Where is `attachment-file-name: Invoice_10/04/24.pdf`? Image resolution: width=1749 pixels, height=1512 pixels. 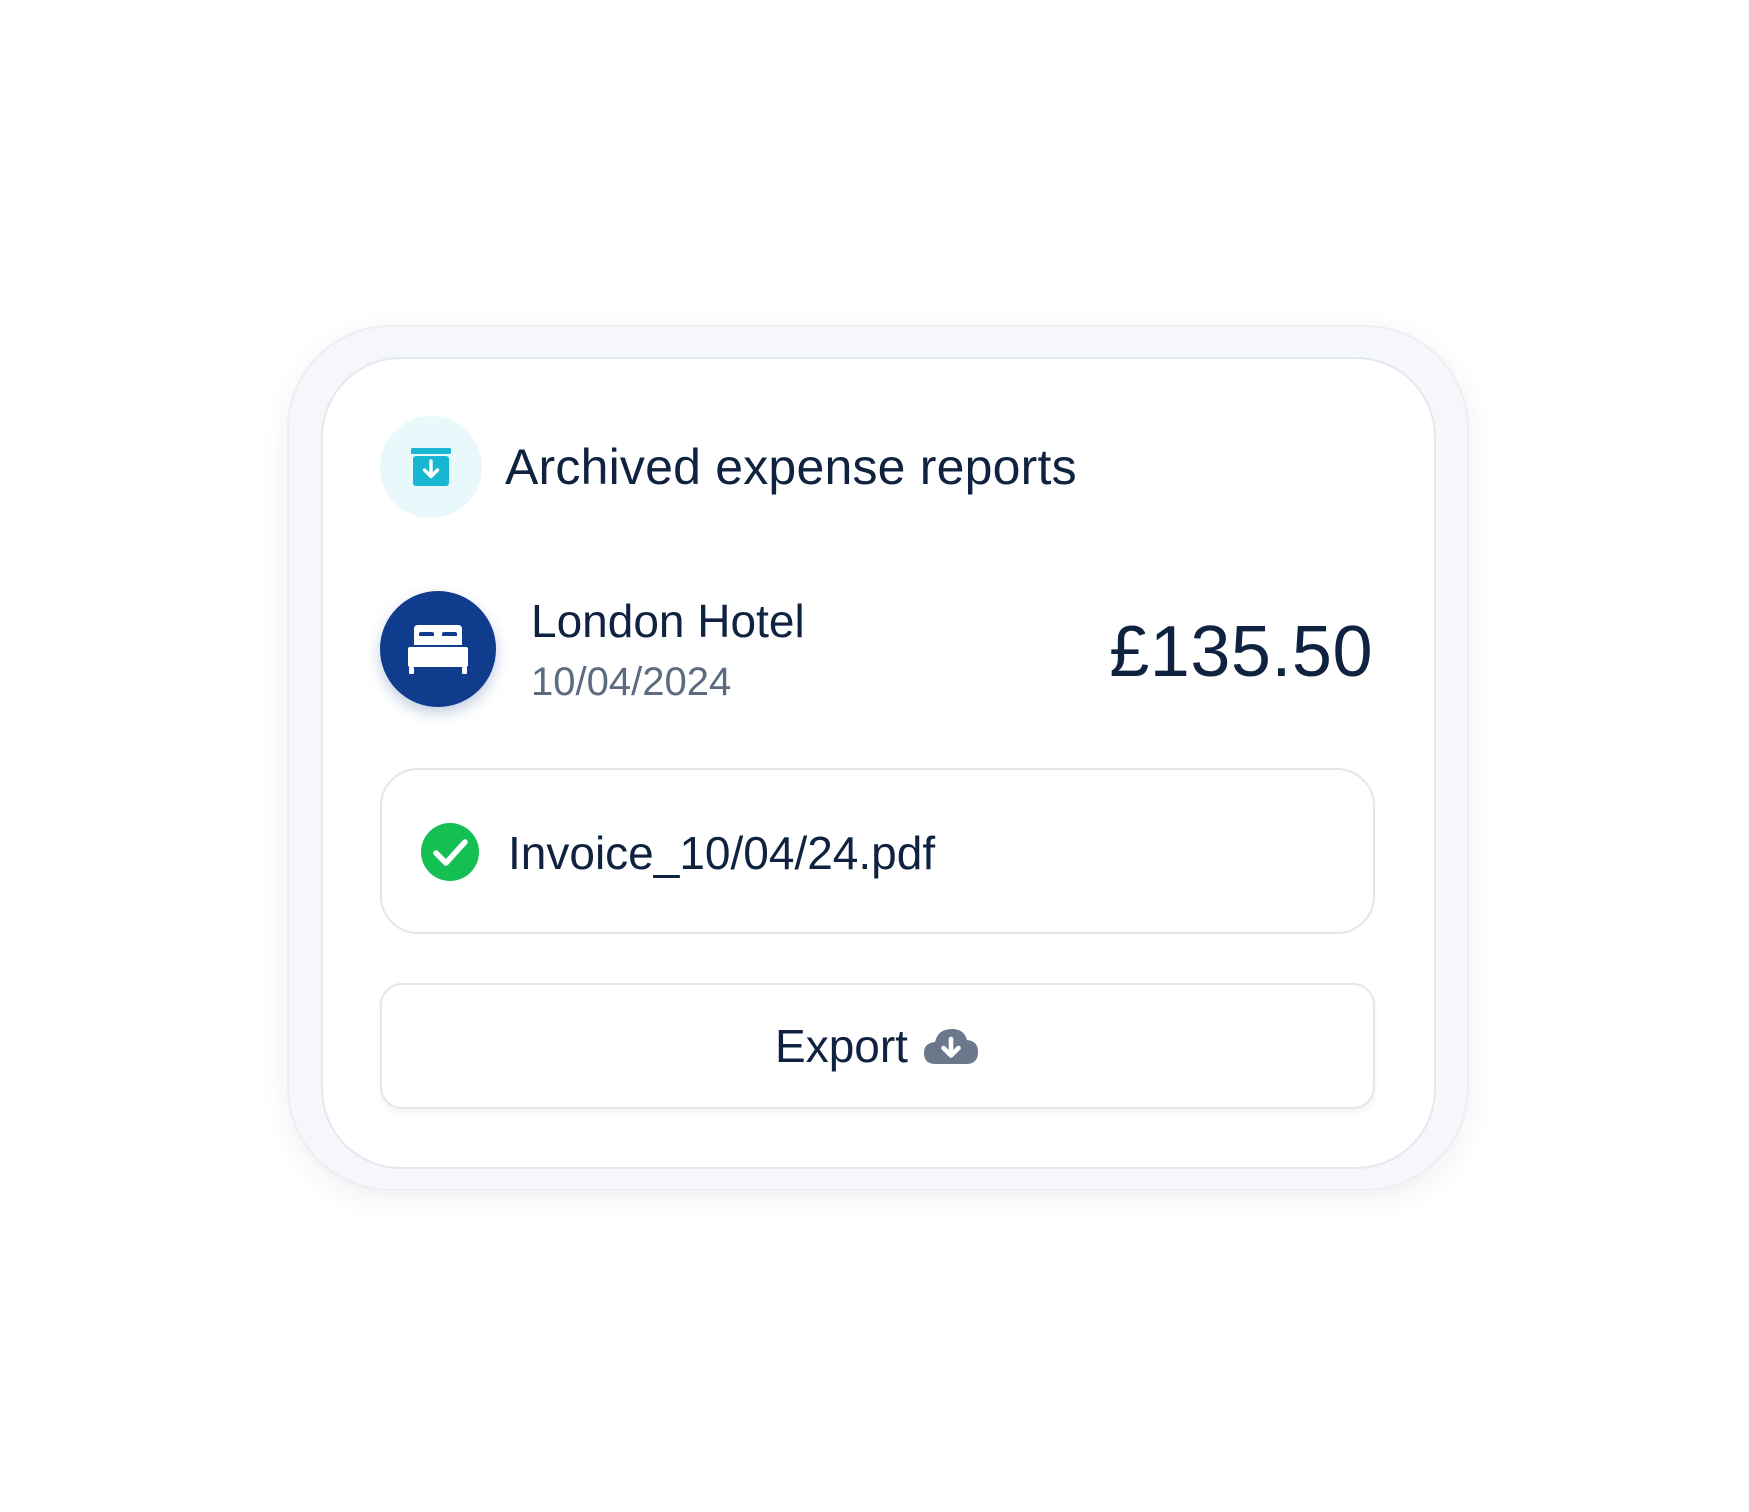 attachment-file-name: Invoice_10/04/24.pdf is located at coordinates (721, 853).